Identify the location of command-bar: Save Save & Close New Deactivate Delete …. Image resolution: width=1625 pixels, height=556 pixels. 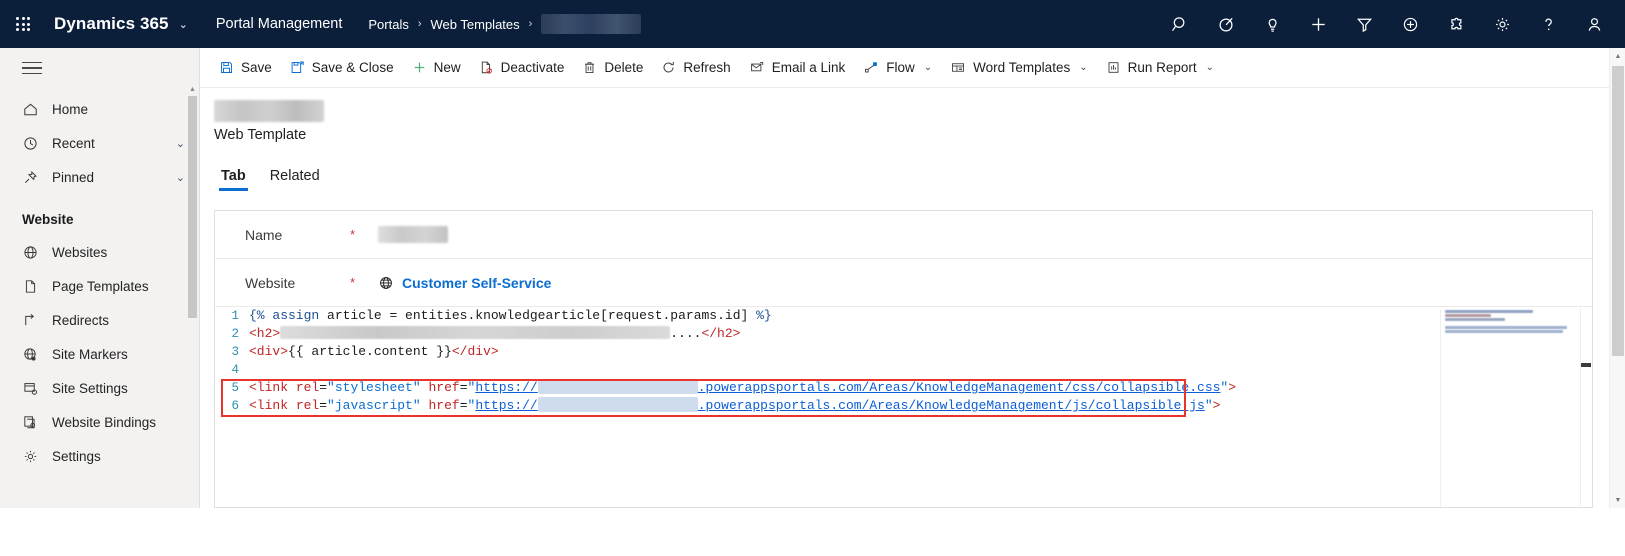
(912, 68).